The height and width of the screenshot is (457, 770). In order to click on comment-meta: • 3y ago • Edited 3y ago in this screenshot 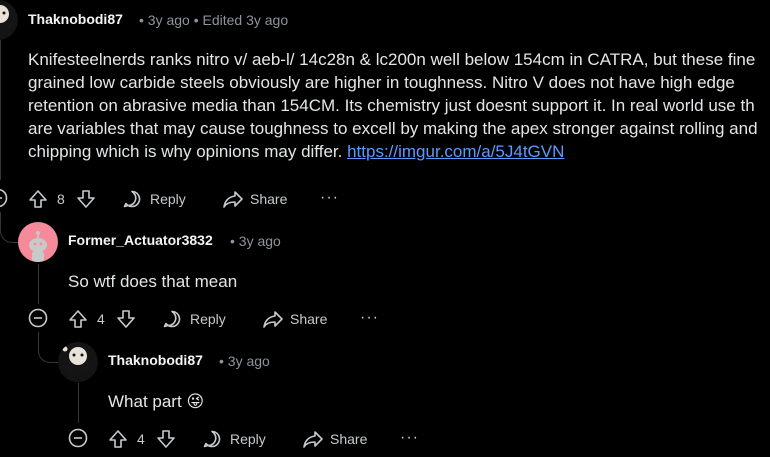, I will do `click(214, 20)`.